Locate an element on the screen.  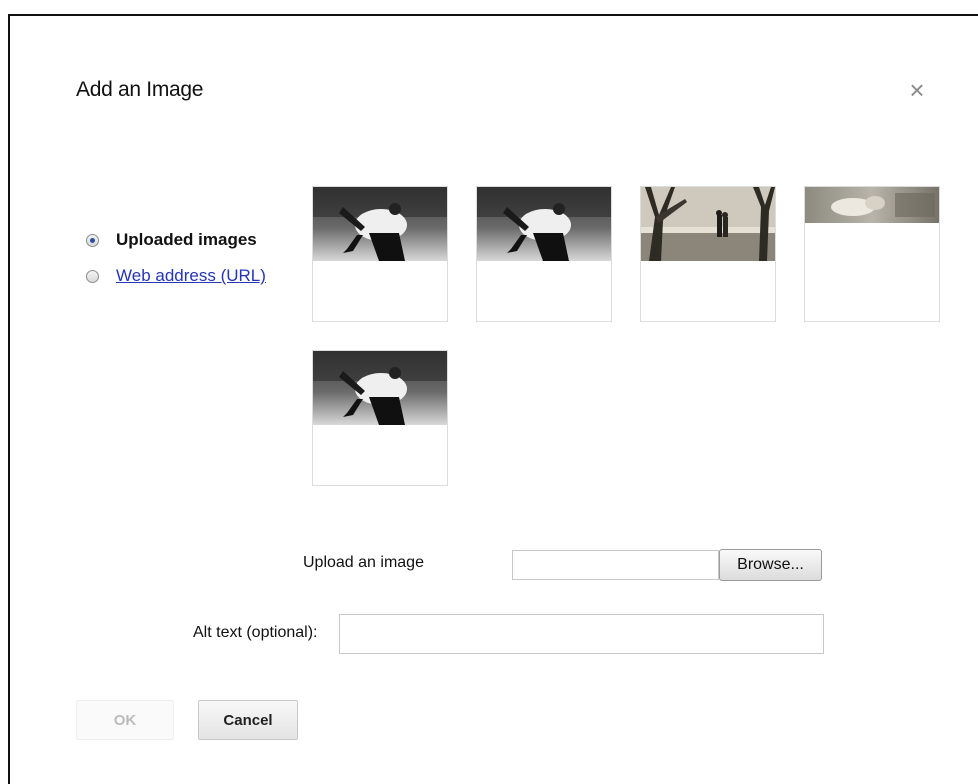
file-path-field is located at coordinates (615, 565).